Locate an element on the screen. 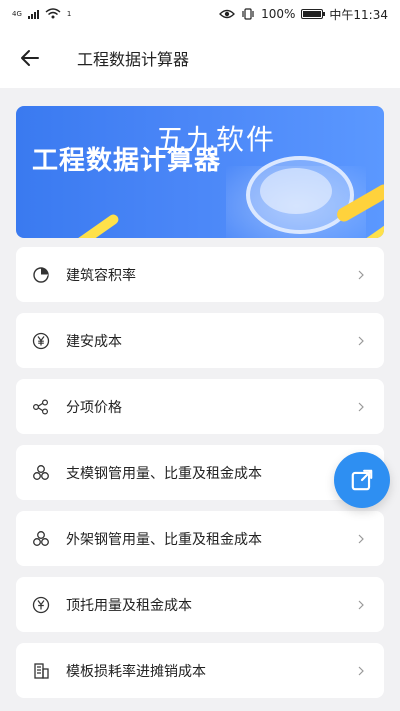 The height and width of the screenshot is (711, 400). list-item-scaffold-steel-pipe: 外架钢管用量、比重及租金成本 is located at coordinates (200, 538).